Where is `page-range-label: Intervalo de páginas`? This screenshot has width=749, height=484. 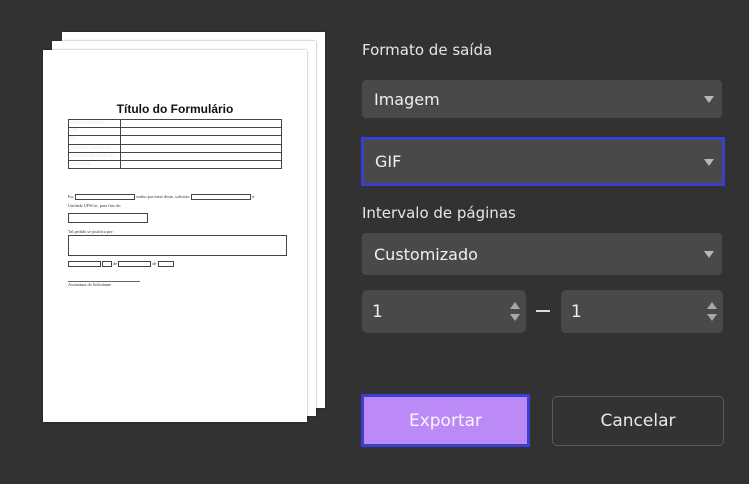 page-range-label: Intervalo de páginas is located at coordinates (439, 213).